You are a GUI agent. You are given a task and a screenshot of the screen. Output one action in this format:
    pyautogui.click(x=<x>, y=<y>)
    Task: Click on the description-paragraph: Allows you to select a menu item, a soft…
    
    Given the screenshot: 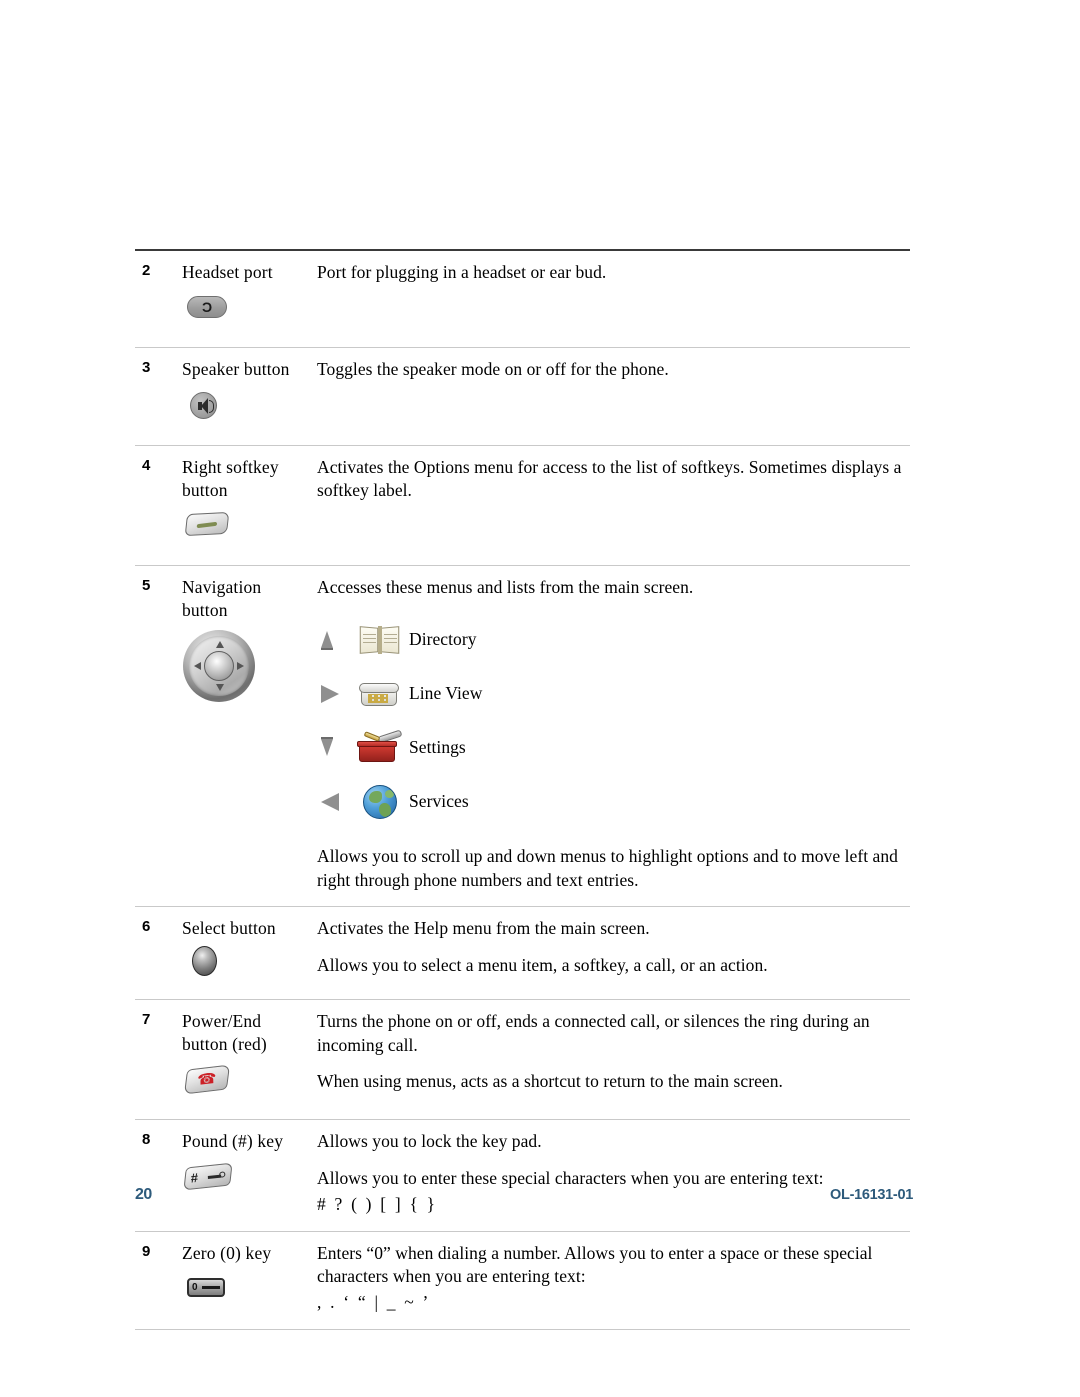 What is the action you would take?
    pyautogui.click(x=542, y=965)
    